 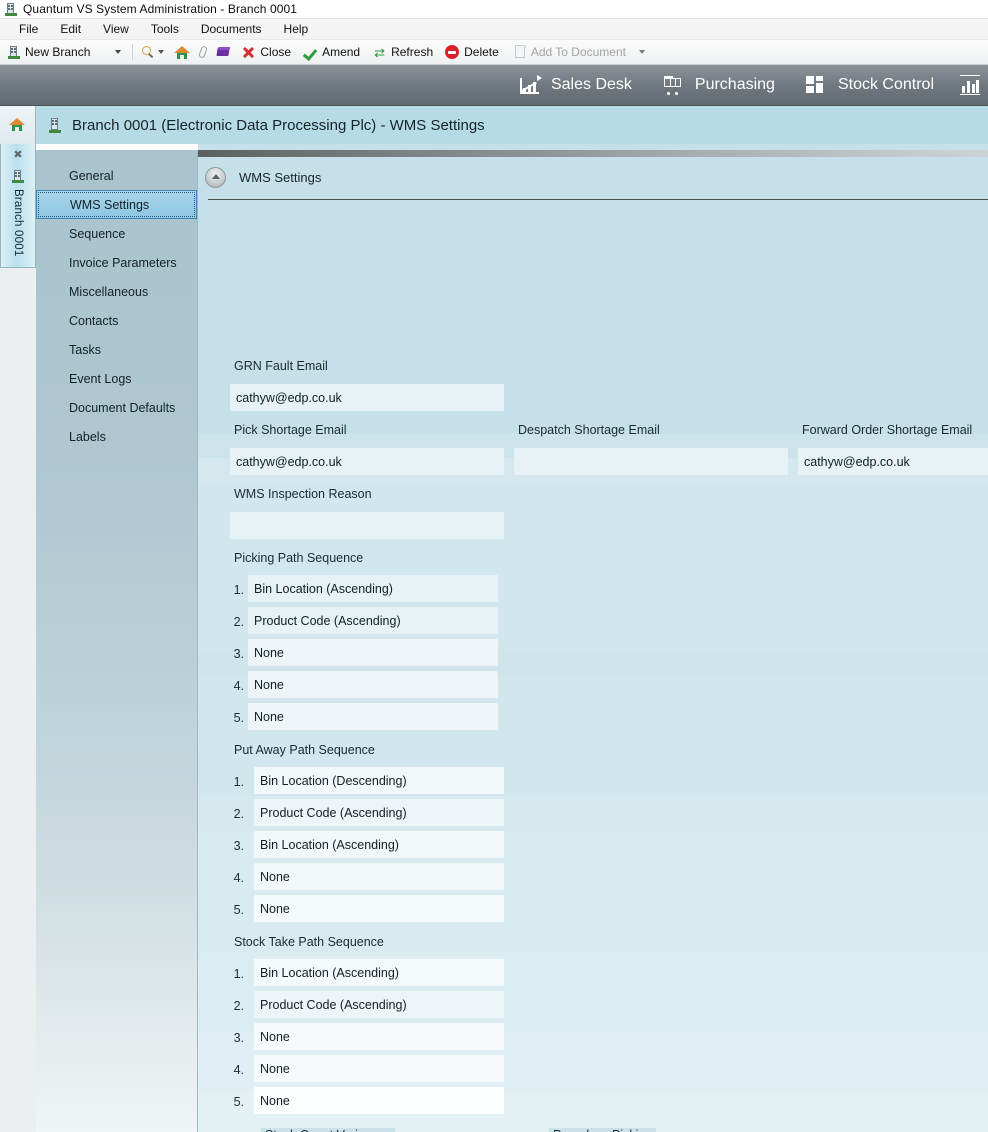 I want to click on put-away-row-2: Product Code (Ascending), so click(x=379, y=812).